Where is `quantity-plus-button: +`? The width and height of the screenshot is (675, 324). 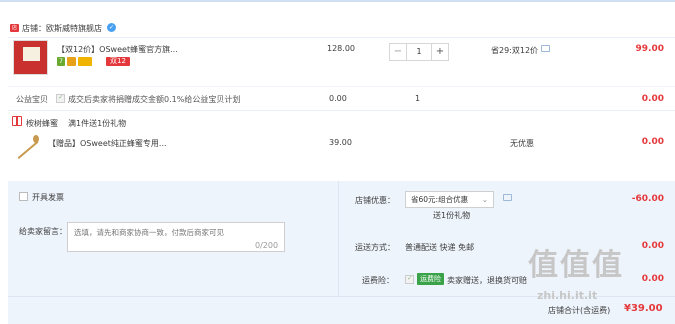 quantity-plus-button: + is located at coordinates (440, 52).